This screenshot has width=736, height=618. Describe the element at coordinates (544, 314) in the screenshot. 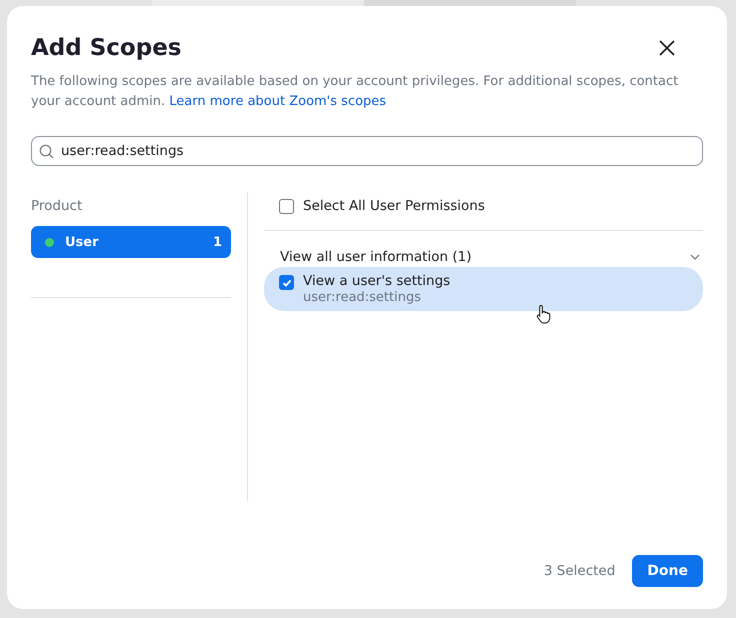

I see `hand-cursor-icon` at that location.